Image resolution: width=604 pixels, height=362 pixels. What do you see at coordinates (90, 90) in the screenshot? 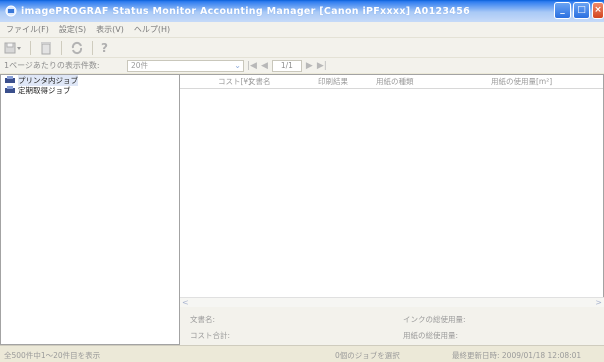
I see `tree-item-periodic-jobs: 定期取得ジョブ` at bounding box center [90, 90].